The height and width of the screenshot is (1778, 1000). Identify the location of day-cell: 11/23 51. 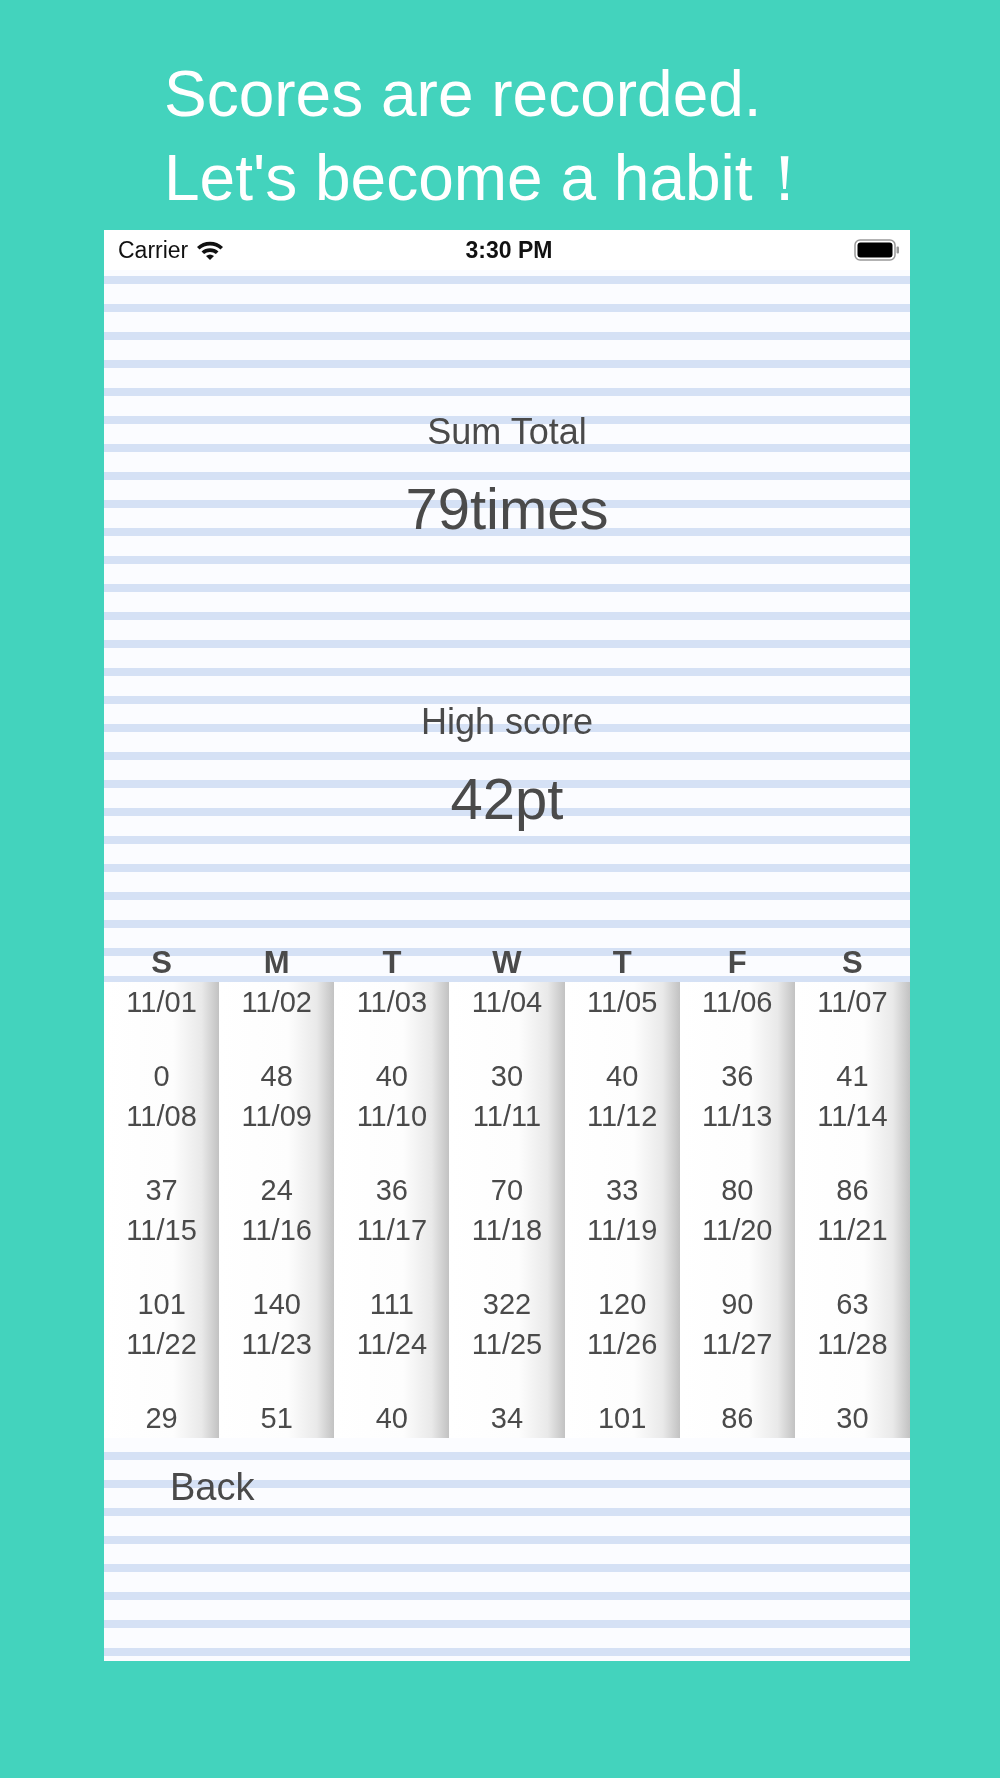
(277, 1381).